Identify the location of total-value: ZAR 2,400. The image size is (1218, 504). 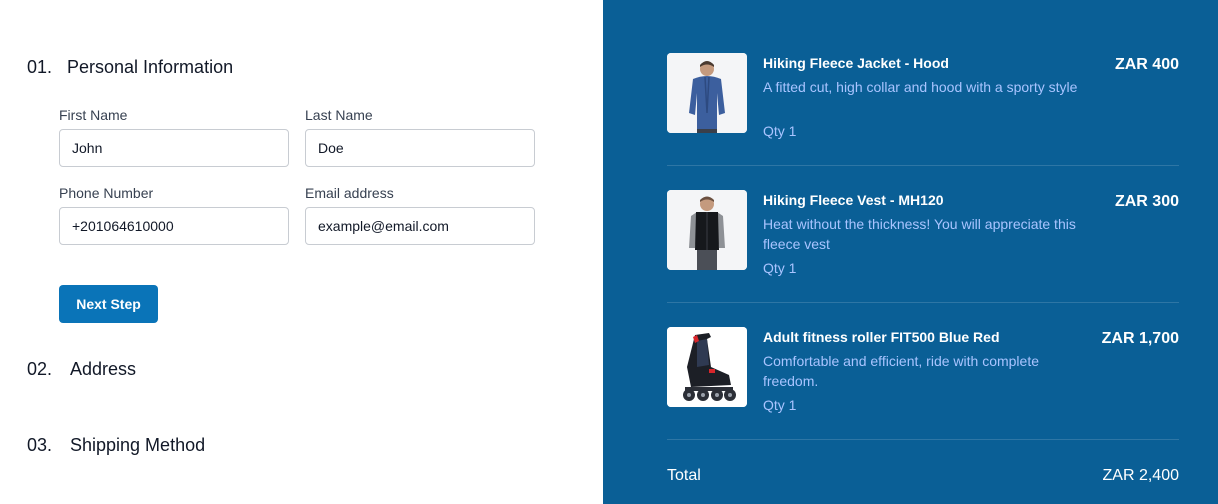
(1140, 475).